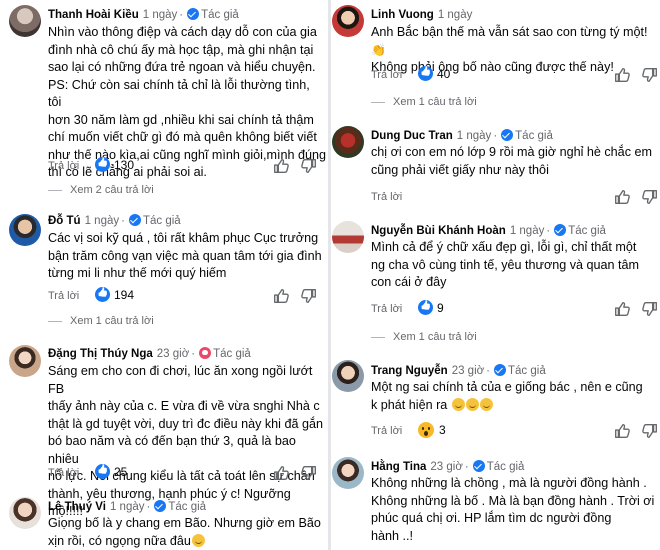 The image size is (660, 550). What do you see at coordinates (440, 307) in the screenshot?
I see `reaction-count: 9` at bounding box center [440, 307].